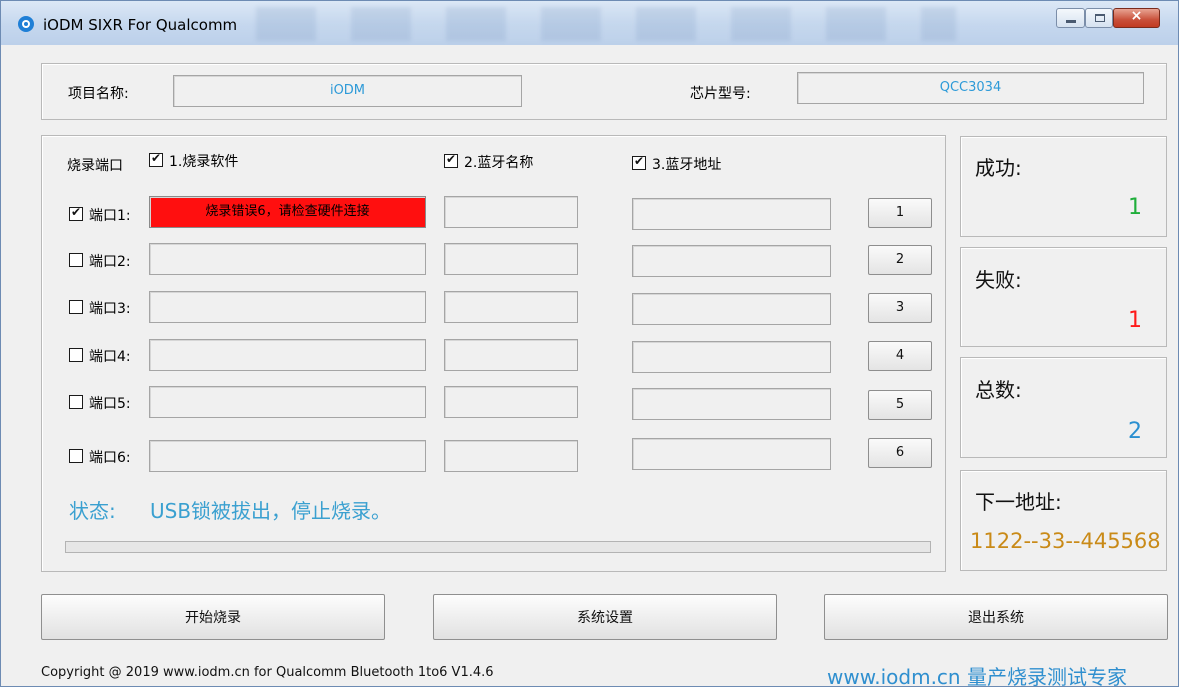  What do you see at coordinates (110, 404) in the screenshot?
I see `port-5-label: 端口5:` at bounding box center [110, 404].